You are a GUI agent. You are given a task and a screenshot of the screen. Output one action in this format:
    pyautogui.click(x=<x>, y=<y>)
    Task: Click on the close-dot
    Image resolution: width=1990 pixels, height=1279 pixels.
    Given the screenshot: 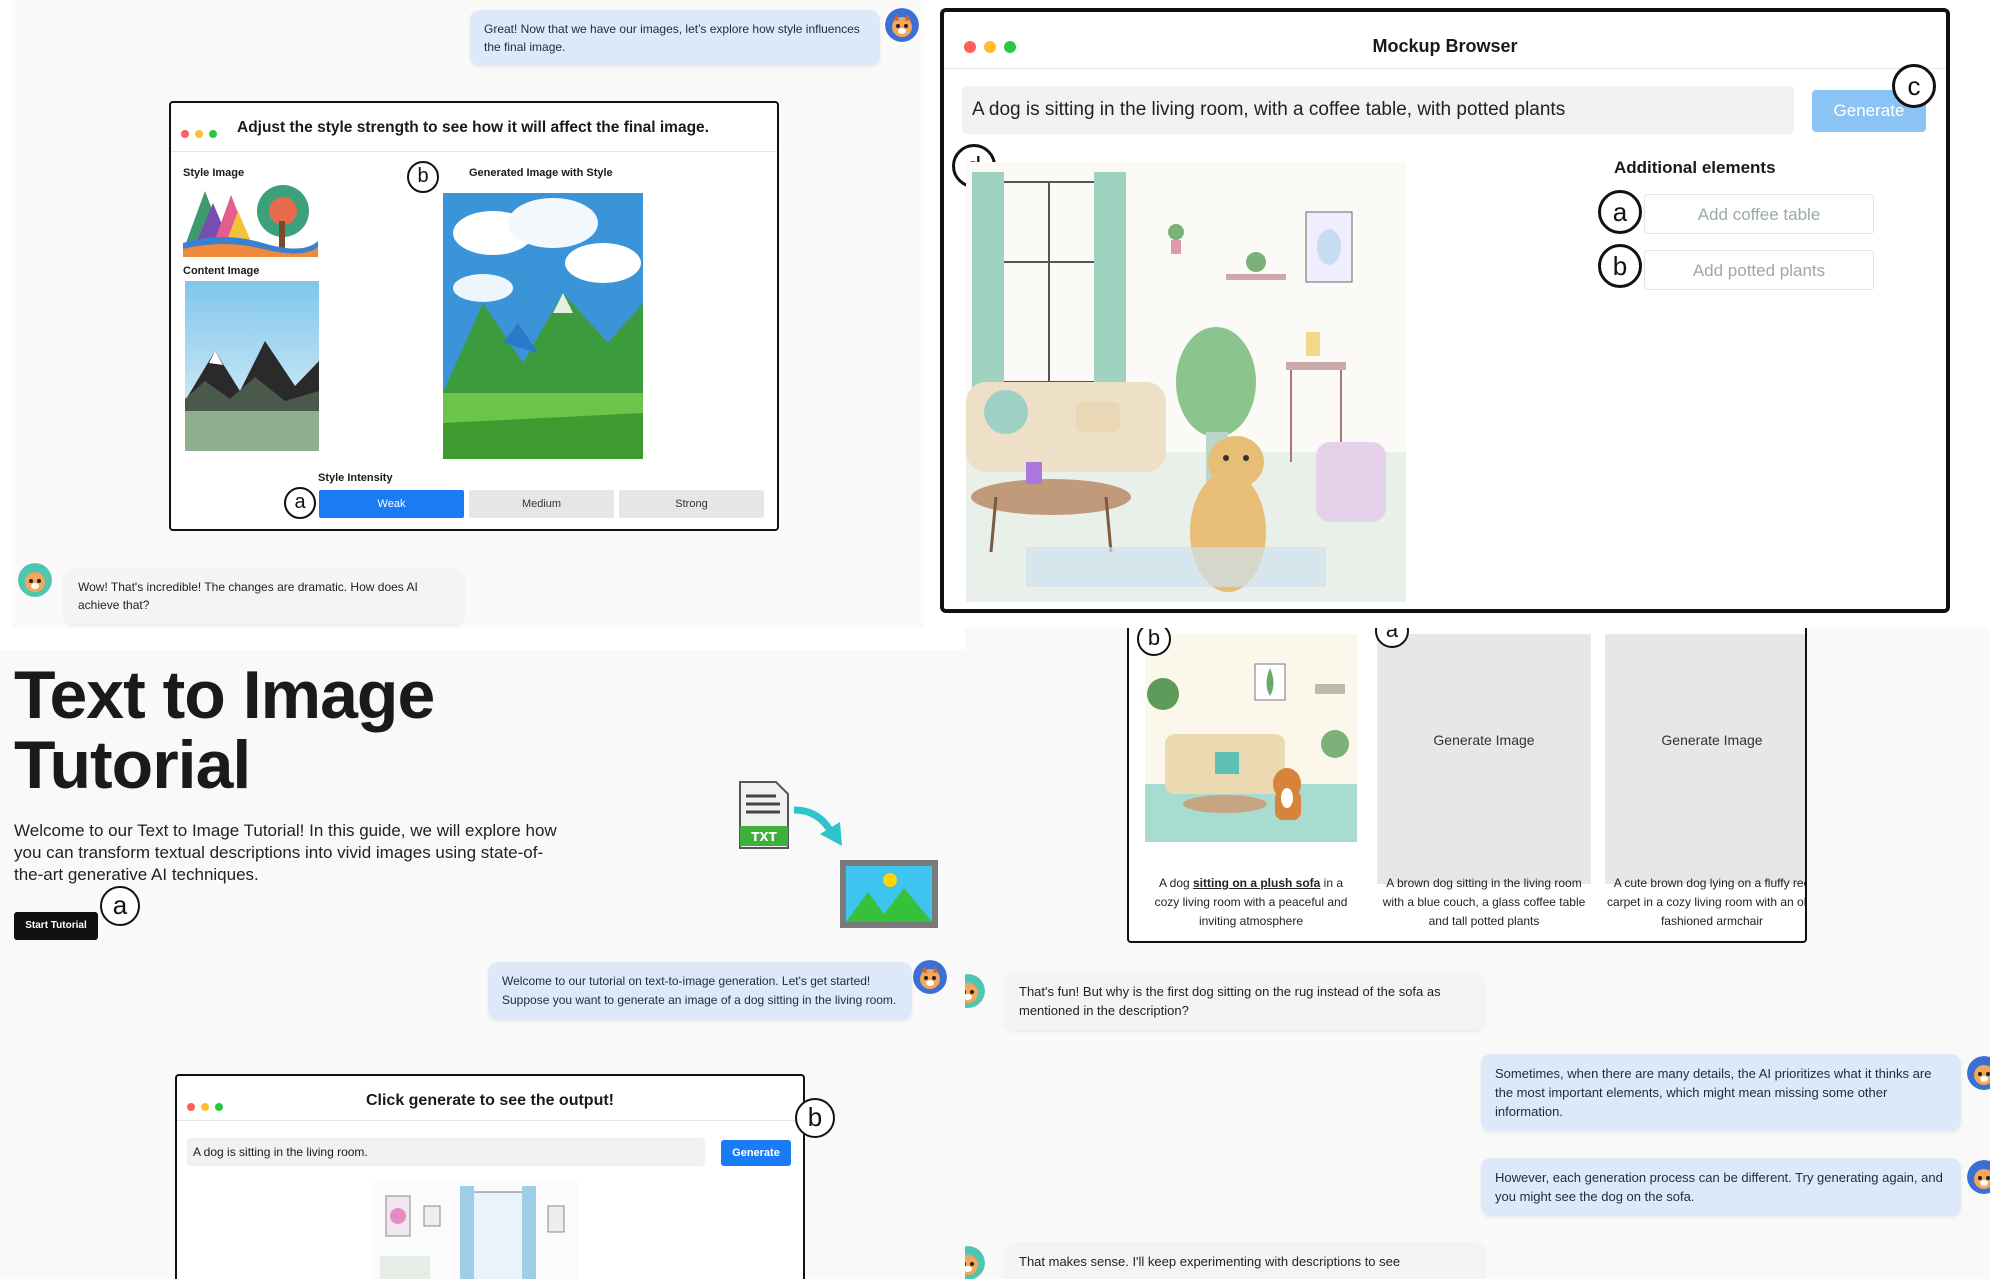 What is the action you would take?
    pyautogui.click(x=185, y=134)
    